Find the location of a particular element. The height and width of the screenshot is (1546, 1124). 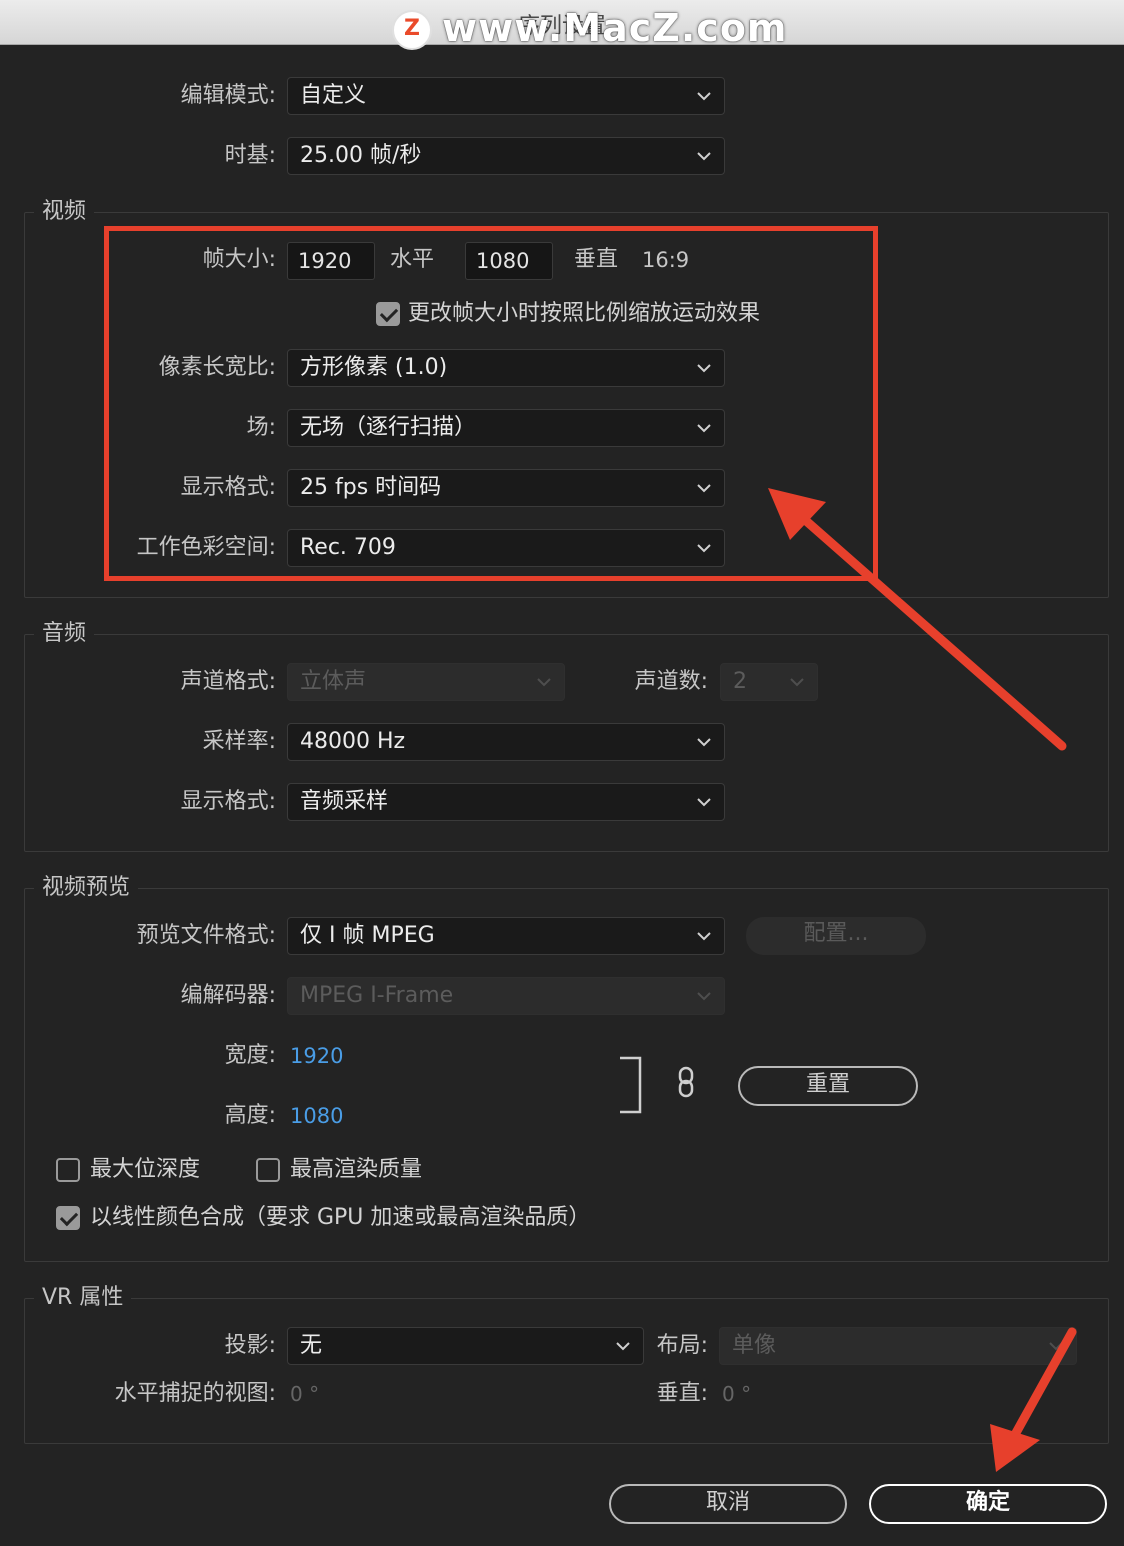

arrow-to-ok-button-icon is located at coordinates (1033, 1399).